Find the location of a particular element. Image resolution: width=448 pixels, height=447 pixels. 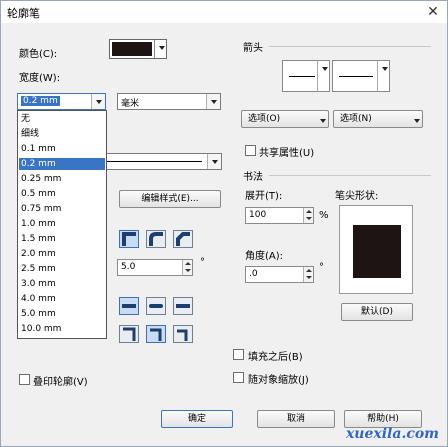

position-center-button is located at coordinates (156, 334).